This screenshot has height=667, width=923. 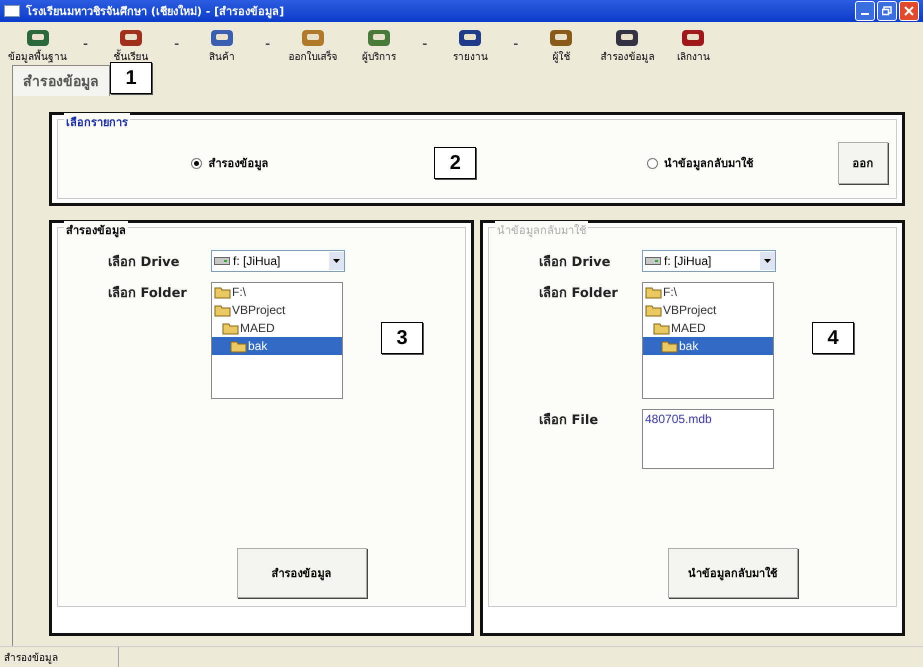 What do you see at coordinates (561, 46) in the screenshot?
I see `toolbar-button: ผู้ใช้` at bounding box center [561, 46].